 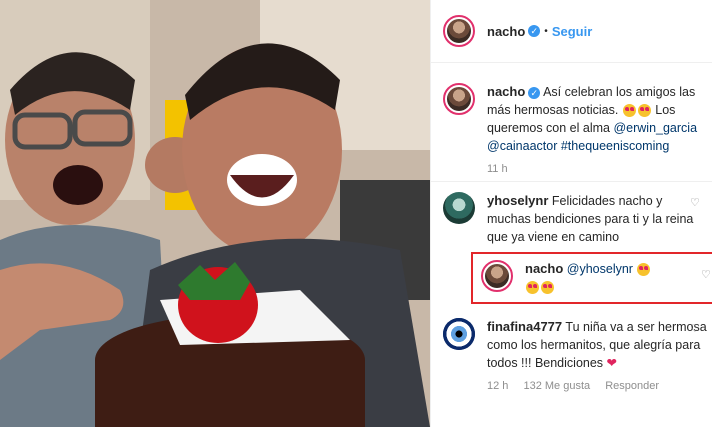 I want to click on red-heart-emoji: ❤, so click(x=612, y=363).